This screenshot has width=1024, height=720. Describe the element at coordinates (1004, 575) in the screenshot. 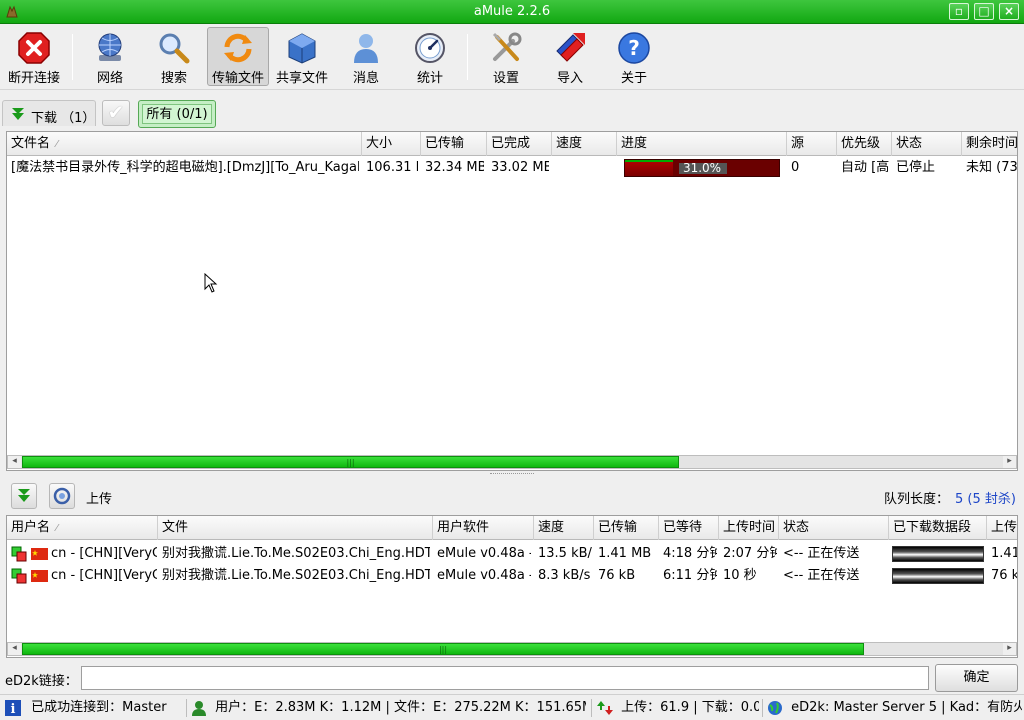

I see `upload-uploaded: 76 k` at that location.